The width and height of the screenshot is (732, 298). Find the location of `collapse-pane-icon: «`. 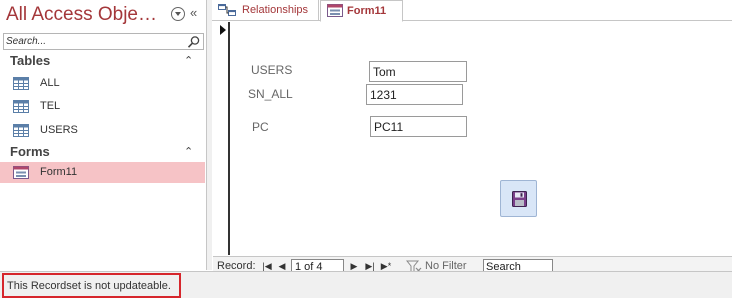

collapse-pane-icon: « is located at coordinates (193, 13).